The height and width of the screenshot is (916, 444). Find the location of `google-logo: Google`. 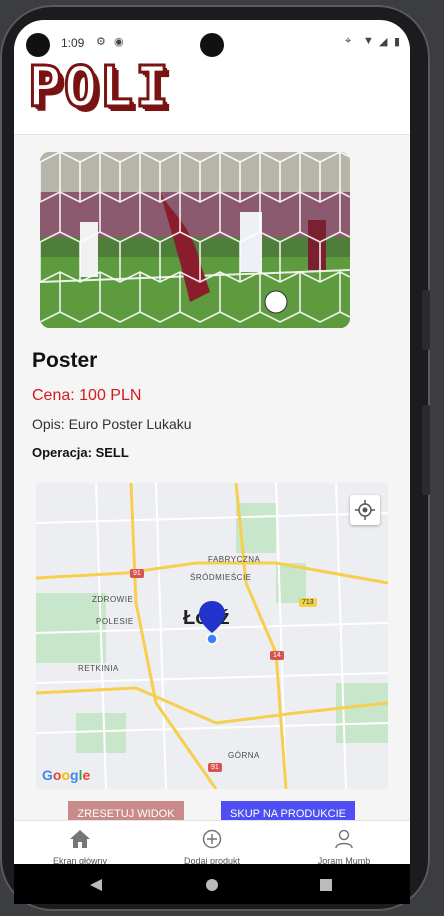

google-logo: Google is located at coordinates (66, 775).